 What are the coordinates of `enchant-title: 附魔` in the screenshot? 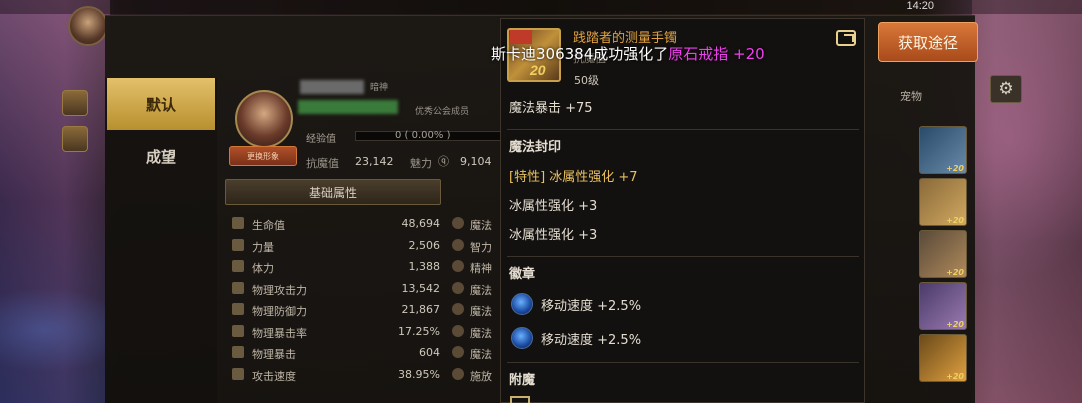 It's located at (522, 380).